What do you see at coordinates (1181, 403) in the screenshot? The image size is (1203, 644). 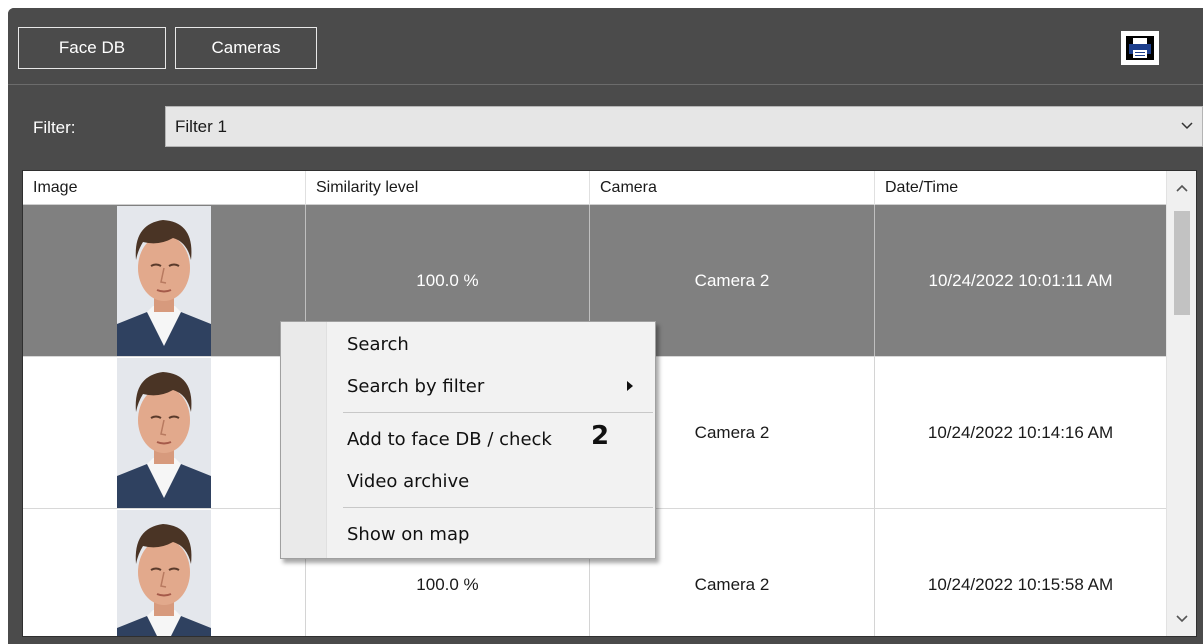 I see `vertical-scrollbar` at bounding box center [1181, 403].